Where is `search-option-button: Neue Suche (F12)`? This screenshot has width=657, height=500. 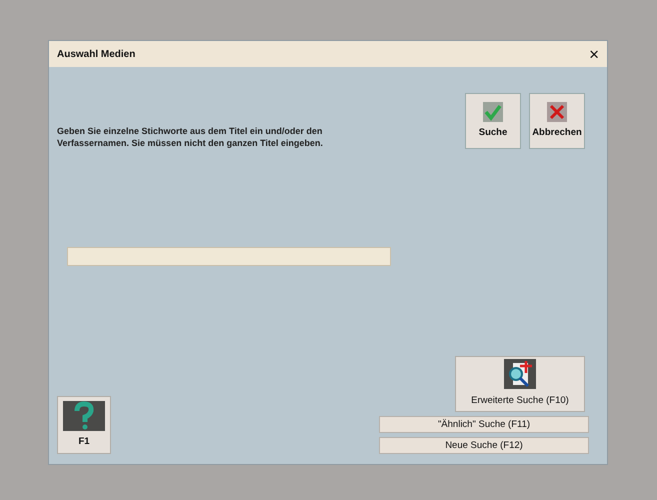 search-option-button: Neue Suche (F12) is located at coordinates (484, 445).